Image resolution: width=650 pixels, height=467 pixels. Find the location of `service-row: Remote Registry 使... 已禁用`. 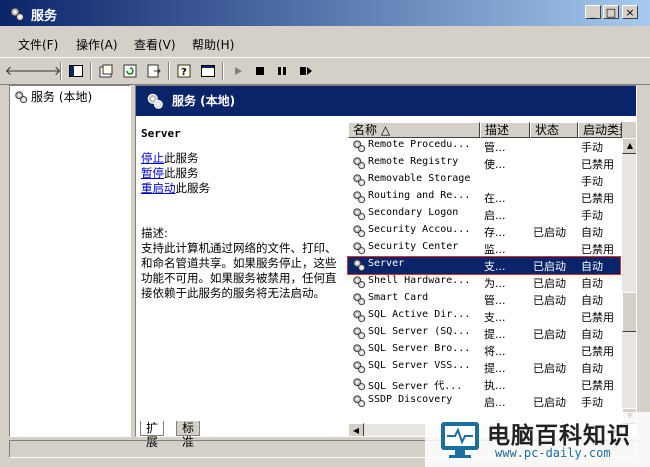

service-row: Remote Registry 使... 已禁用 is located at coordinates (484, 163).